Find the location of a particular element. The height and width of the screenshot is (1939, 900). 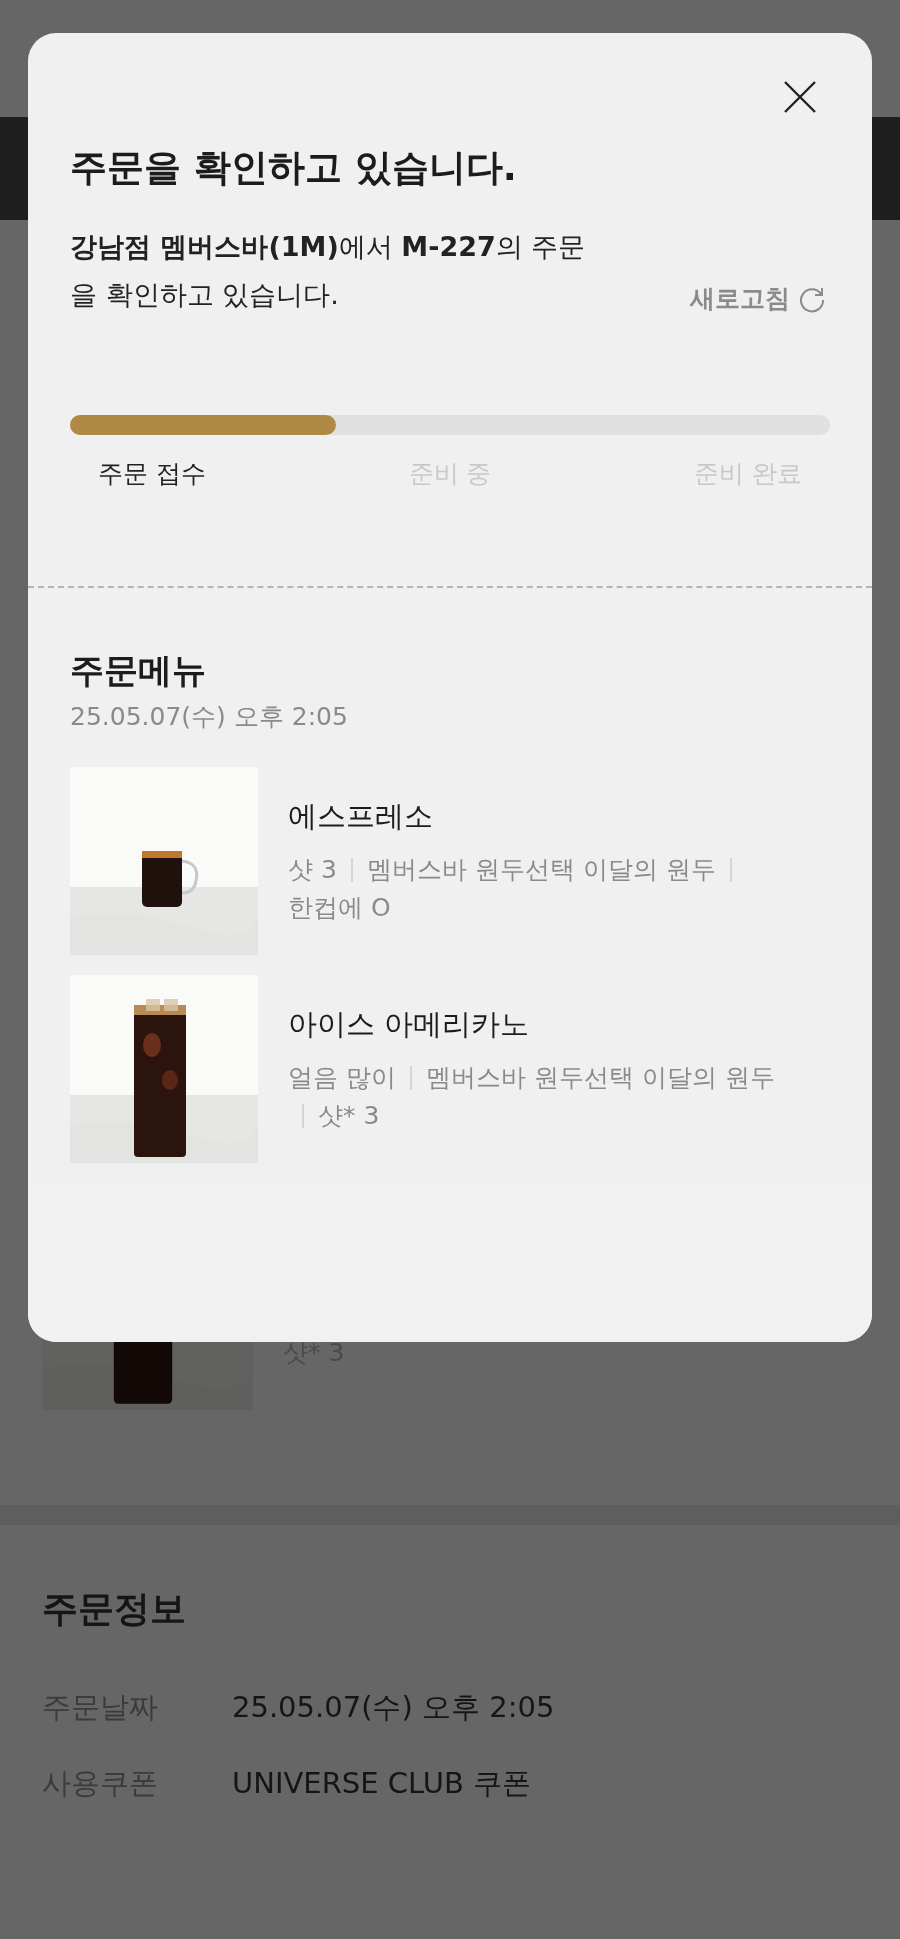

menu-item-name: 에스프레소 is located at coordinates (361, 816).